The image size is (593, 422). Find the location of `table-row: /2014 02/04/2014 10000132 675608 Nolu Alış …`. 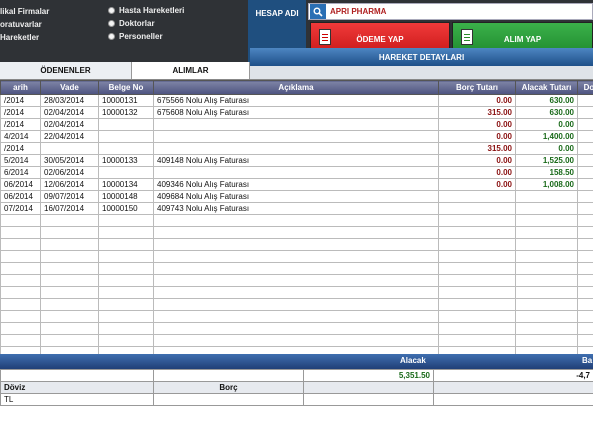

table-row: /2014 02/04/2014 10000132 675608 Nolu Alış … is located at coordinates (296, 112).